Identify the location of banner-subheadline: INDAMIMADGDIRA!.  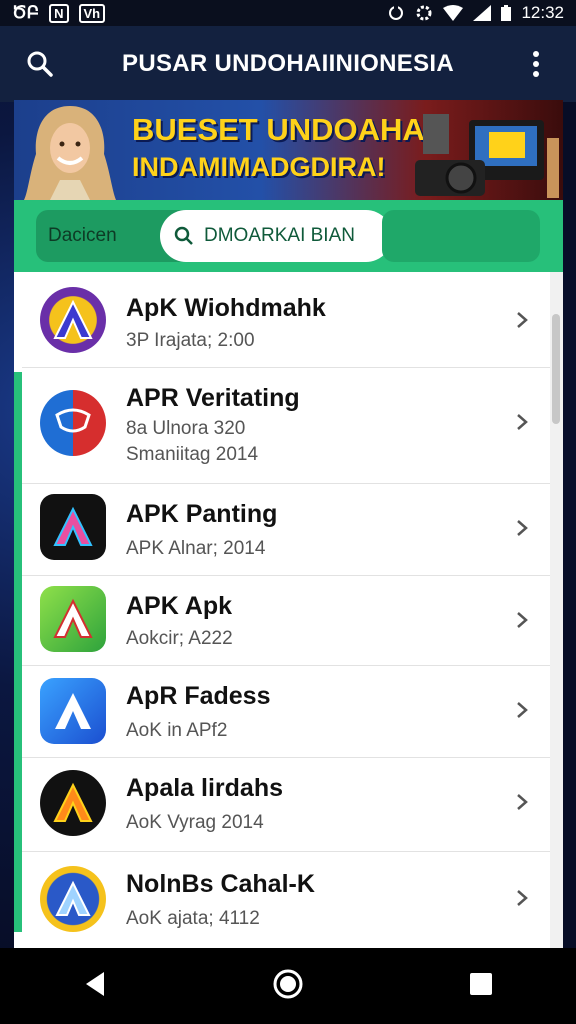
(259, 167).